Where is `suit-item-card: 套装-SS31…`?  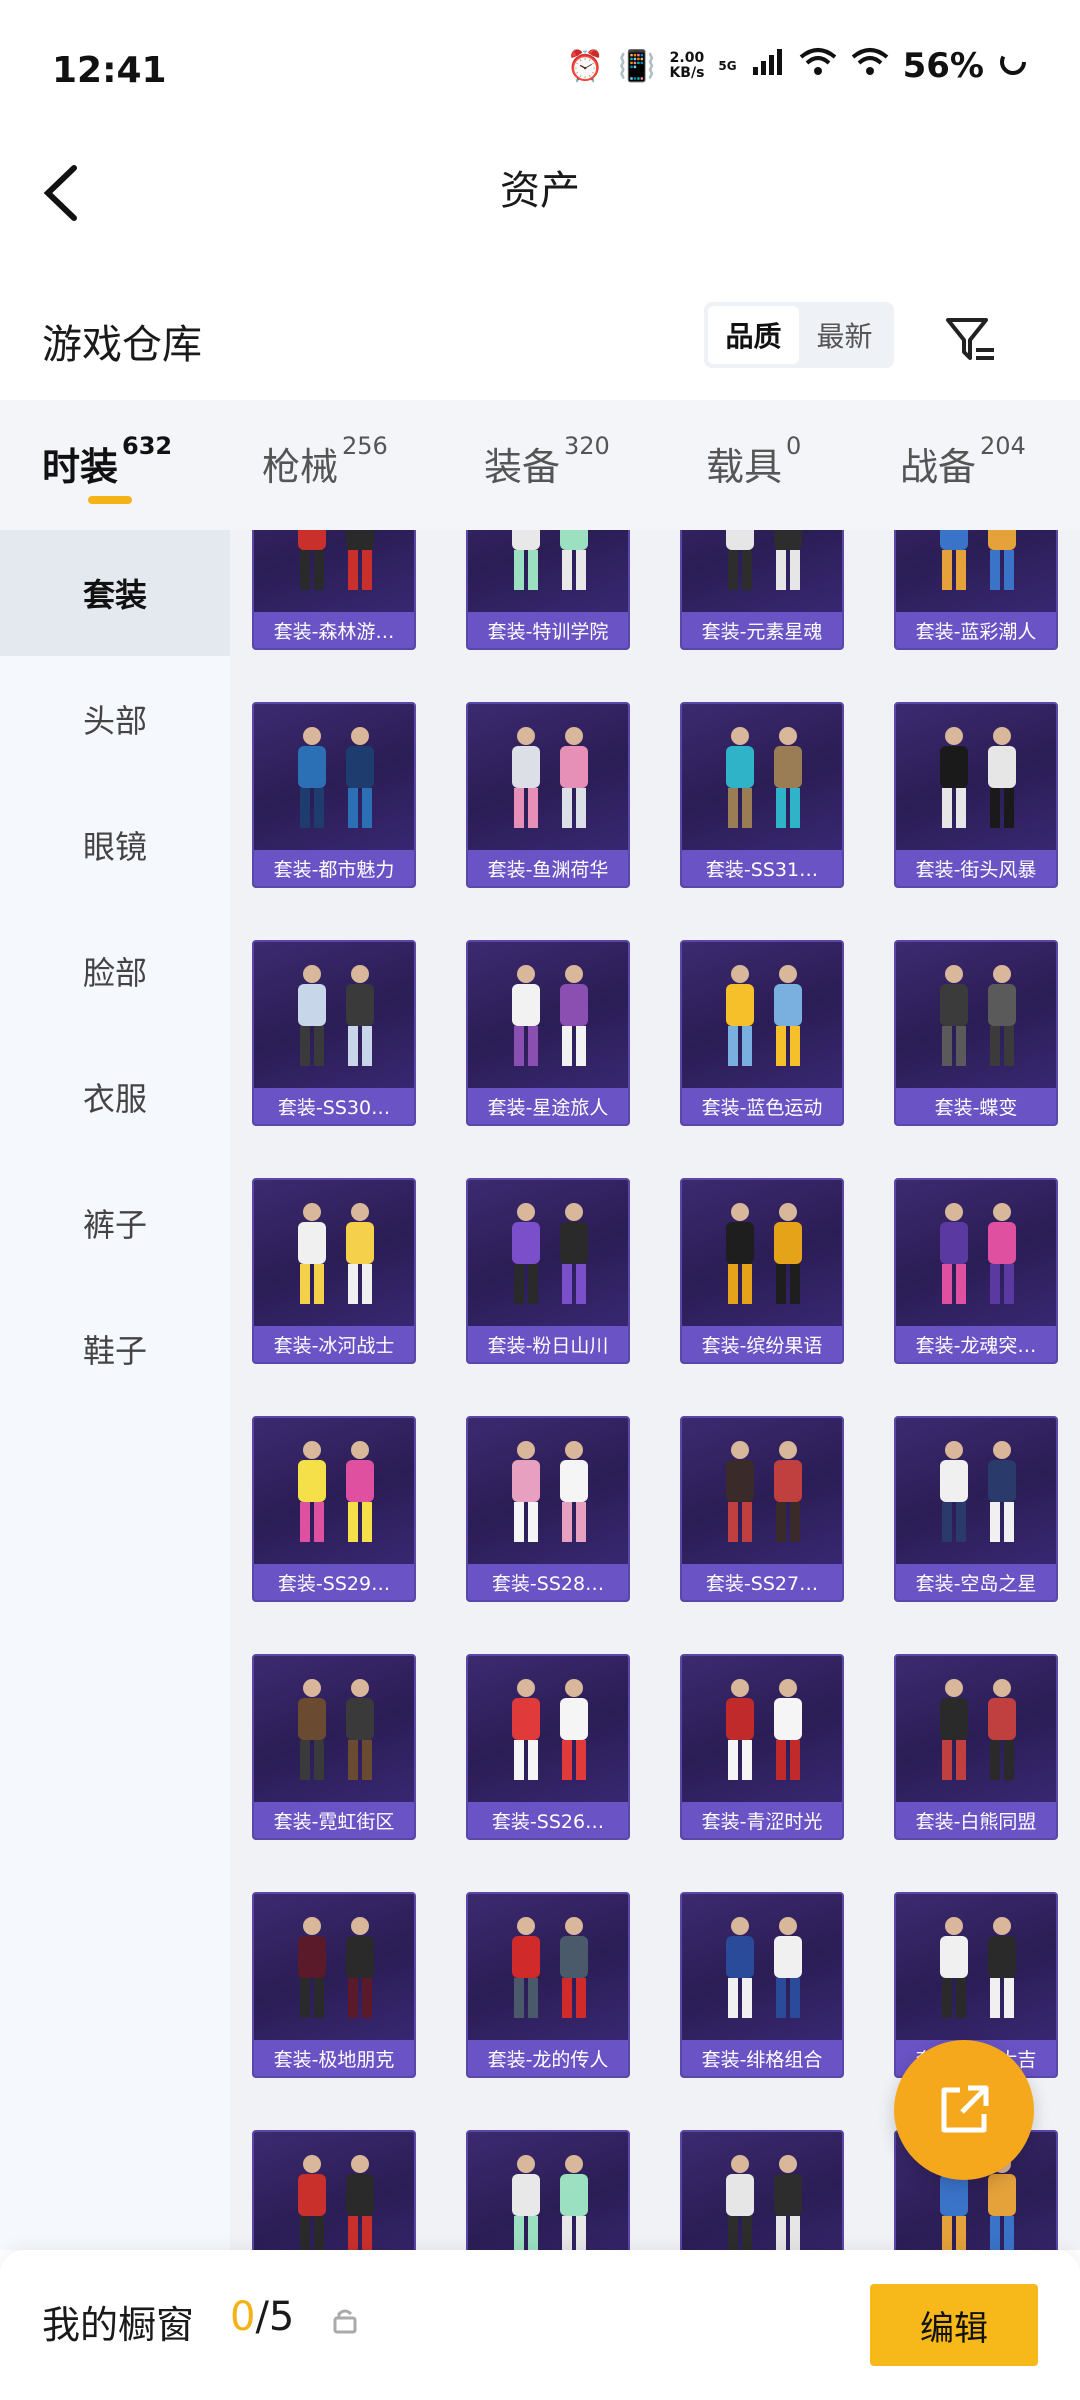 suit-item-card: 套装-SS31… is located at coordinates (762, 795).